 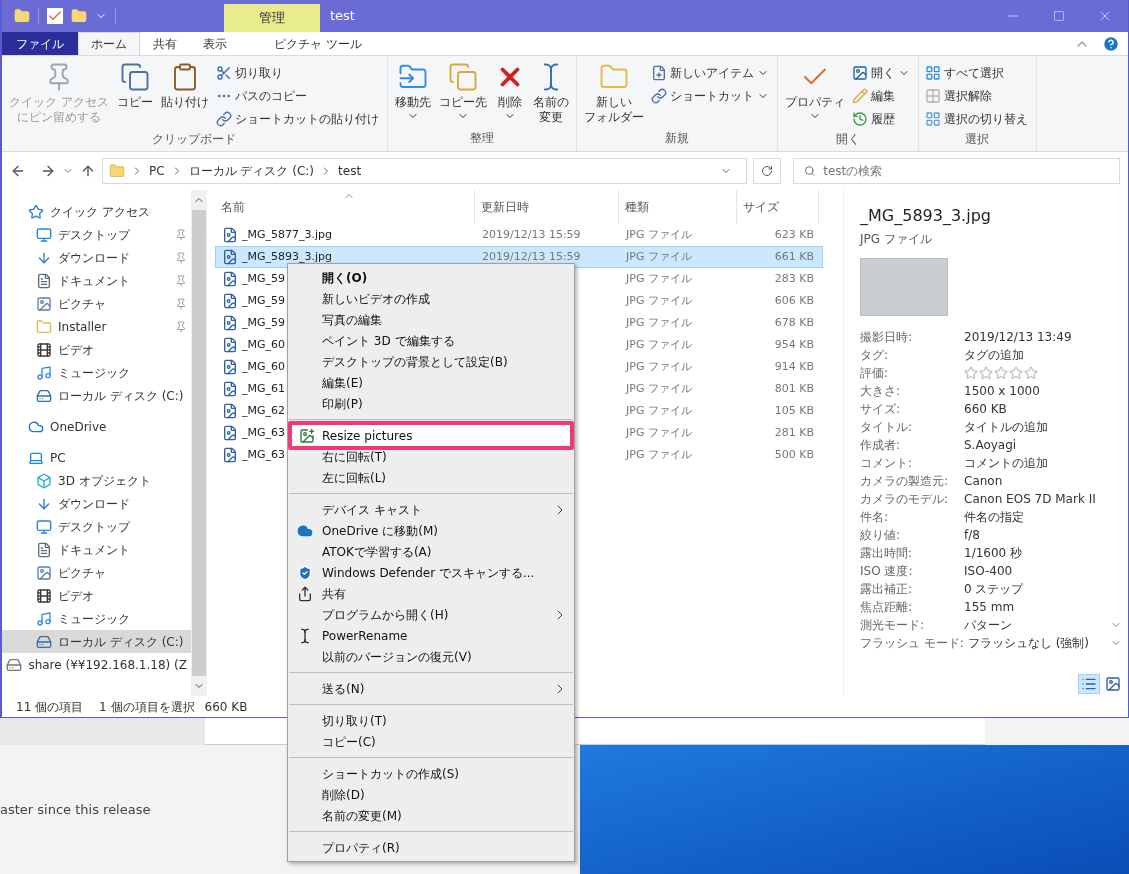 What do you see at coordinates (926, 216) in the screenshot?
I see `preview-file-name: _MG_5893_3.jpg` at bounding box center [926, 216].